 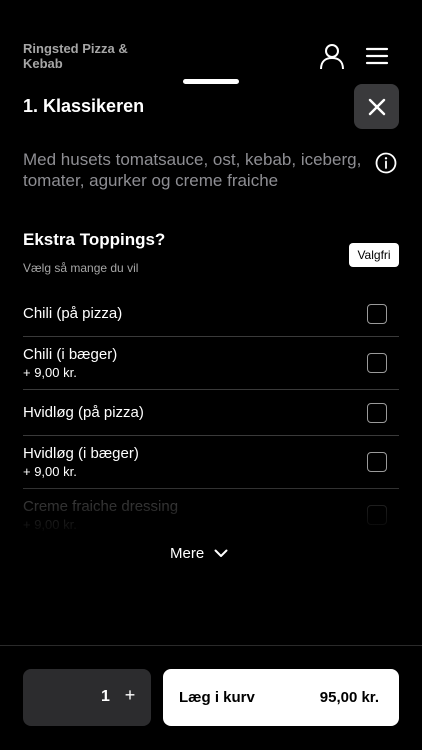 What do you see at coordinates (217, 697) in the screenshot?
I see `add-to-cart-label: Læg i kurv` at bounding box center [217, 697].